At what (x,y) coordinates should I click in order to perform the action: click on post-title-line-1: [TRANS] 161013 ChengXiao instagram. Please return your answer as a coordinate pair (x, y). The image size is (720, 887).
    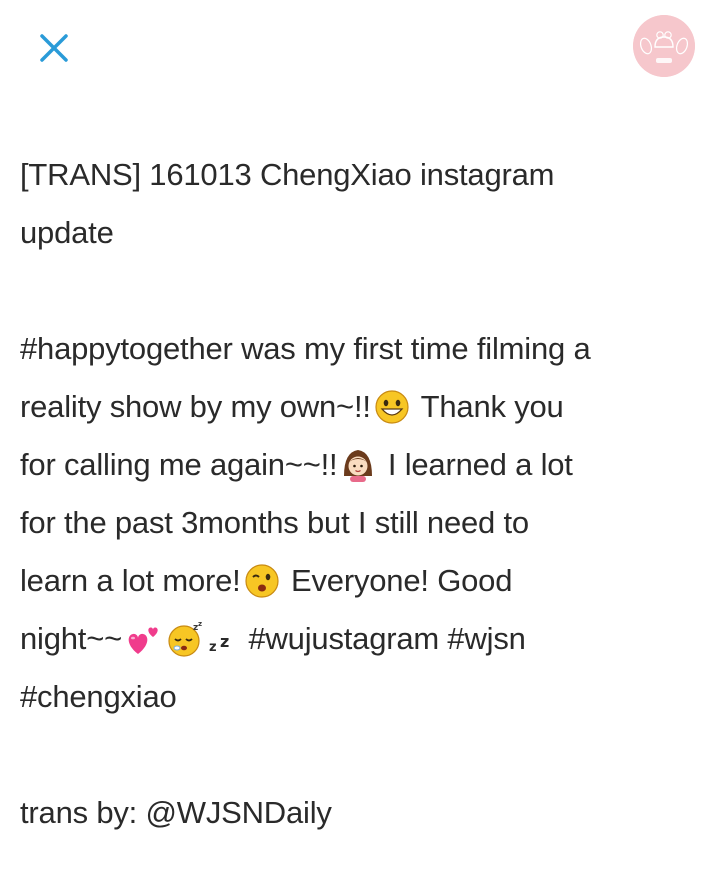
    Looking at the image, I should click on (287, 174).